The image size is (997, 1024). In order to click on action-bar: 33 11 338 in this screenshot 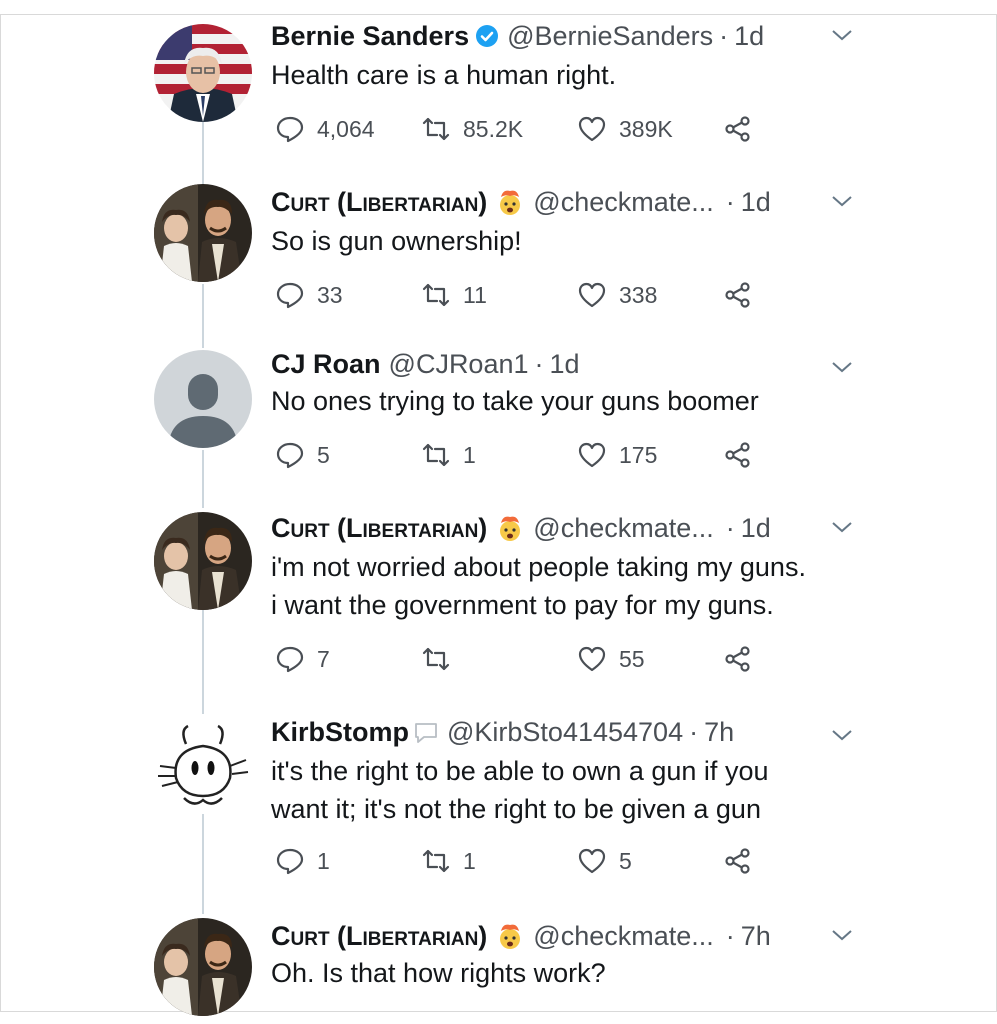, I will do `click(521, 295)`.